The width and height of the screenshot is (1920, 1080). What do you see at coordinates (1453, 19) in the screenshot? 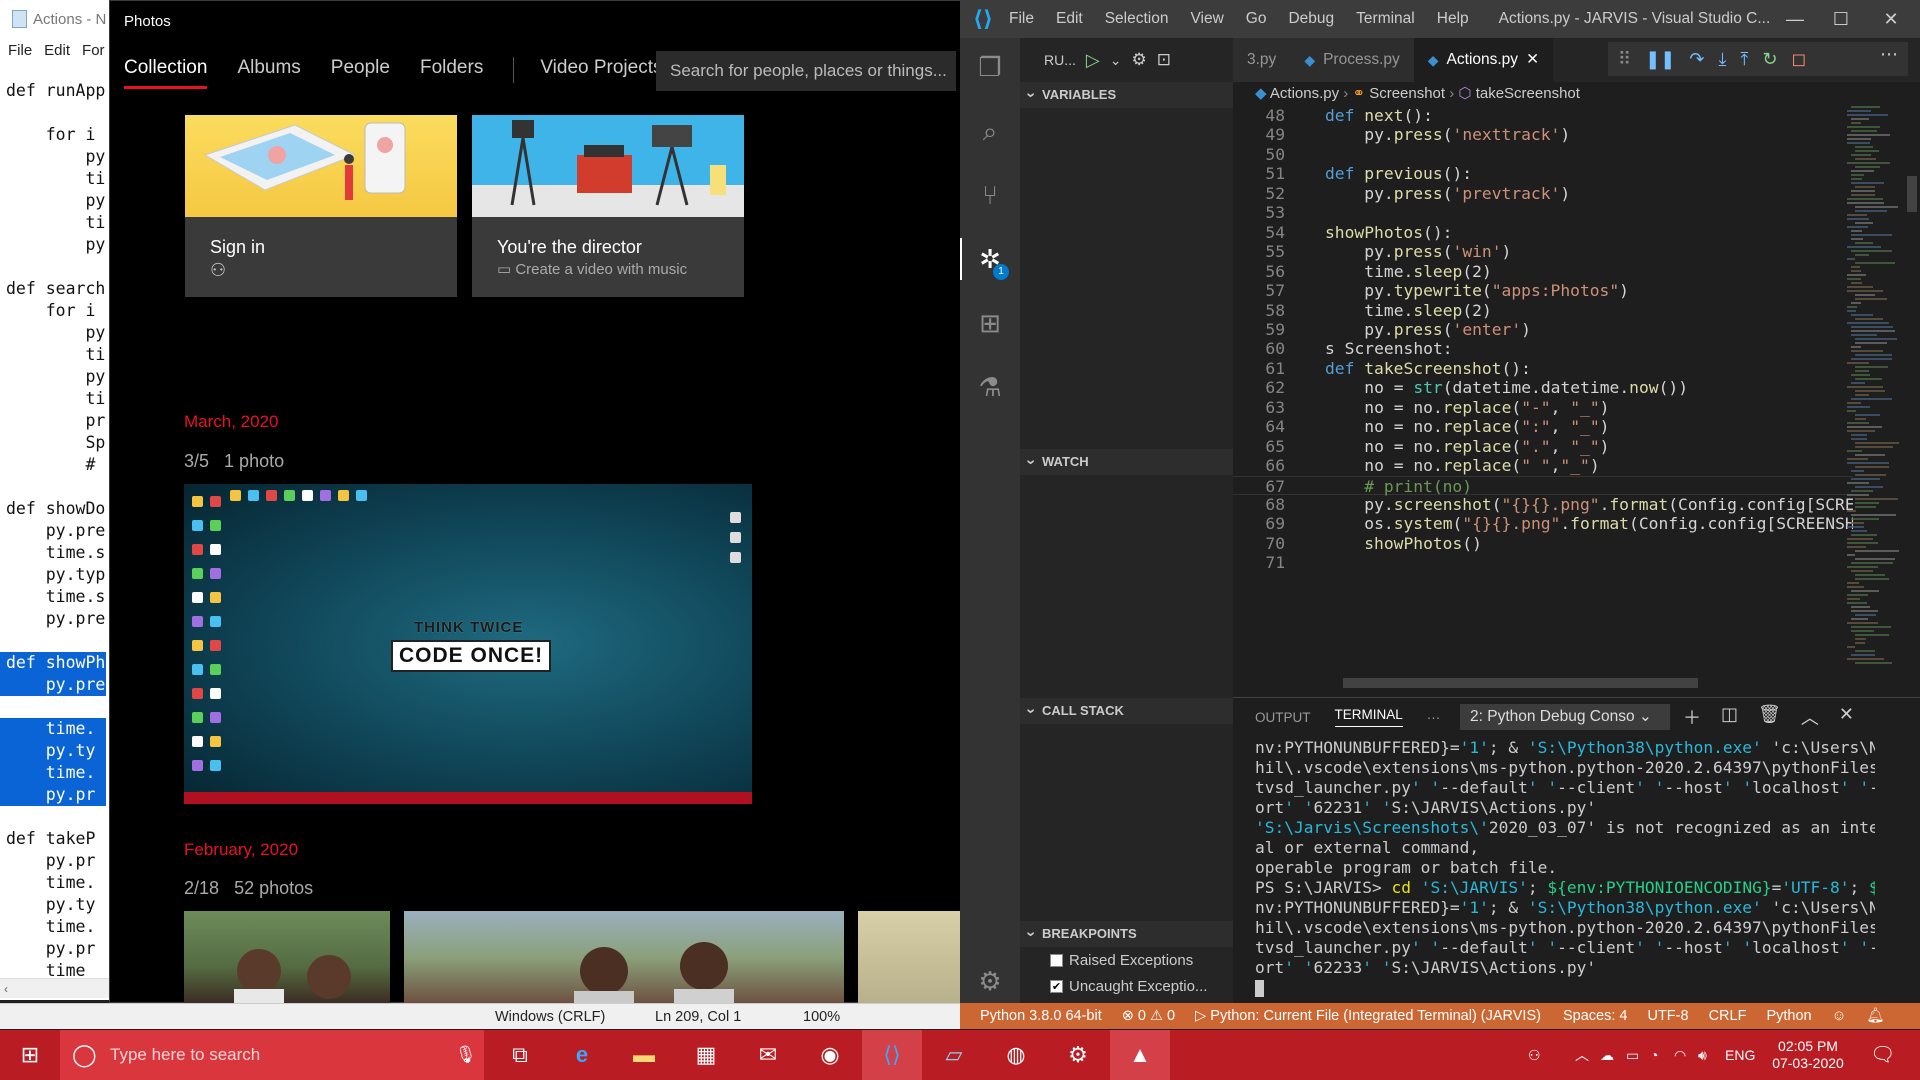
I see `menu-help: Help` at bounding box center [1453, 19].